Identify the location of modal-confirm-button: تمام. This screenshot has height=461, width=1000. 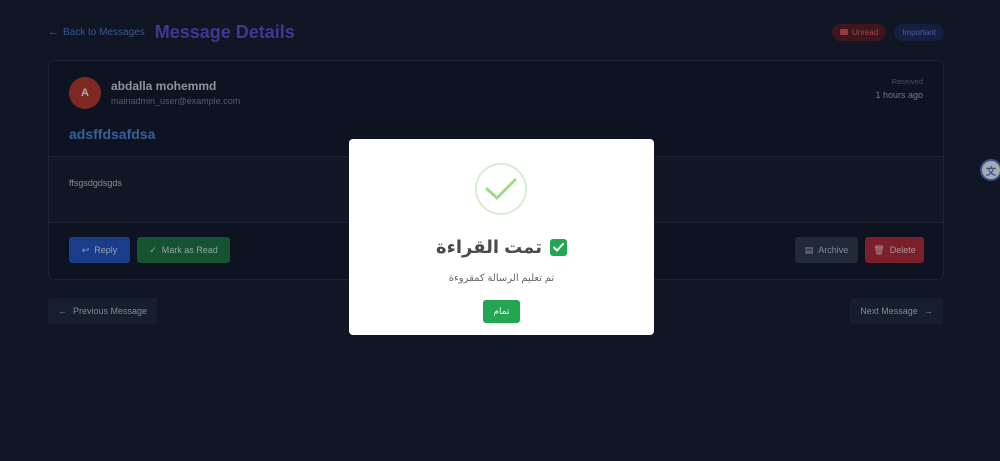
(501, 311).